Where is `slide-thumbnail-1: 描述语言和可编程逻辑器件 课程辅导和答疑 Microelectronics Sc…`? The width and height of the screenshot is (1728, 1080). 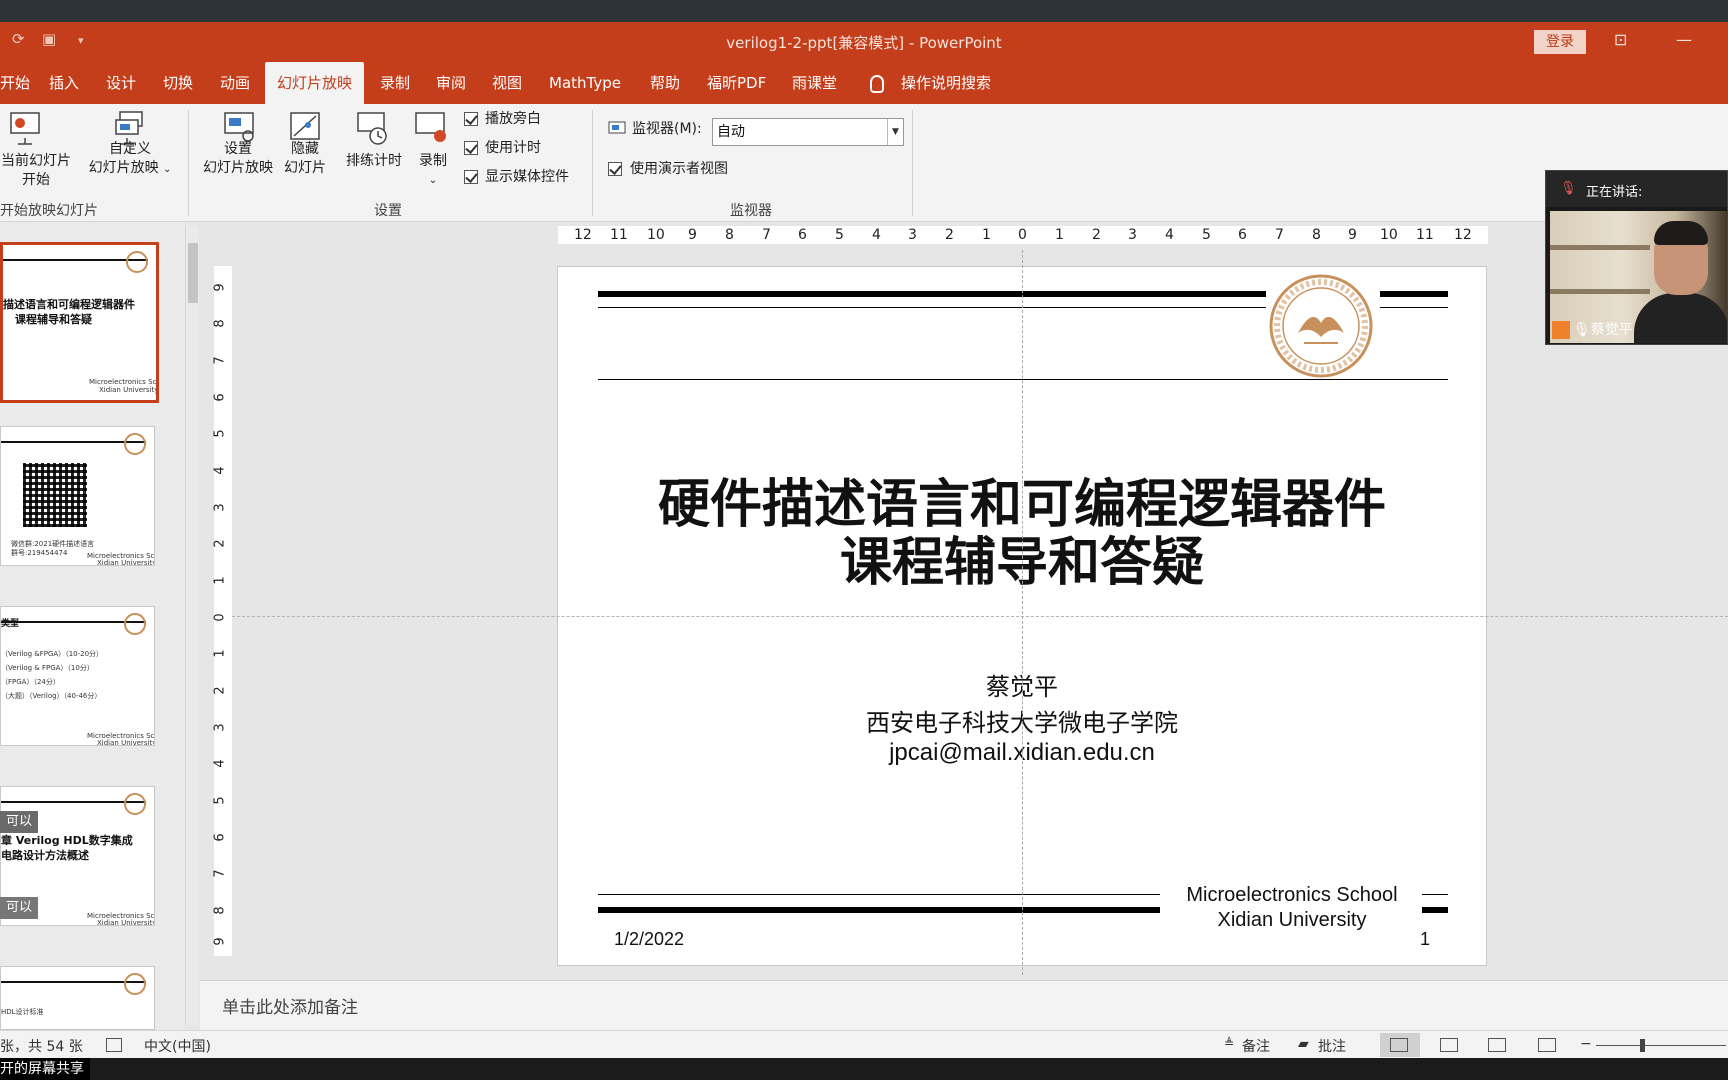
slide-thumbnail-1: 描述语言和可编程逻辑器件 课程辅导和答疑 Microelectronics Sc… is located at coordinates (79, 322).